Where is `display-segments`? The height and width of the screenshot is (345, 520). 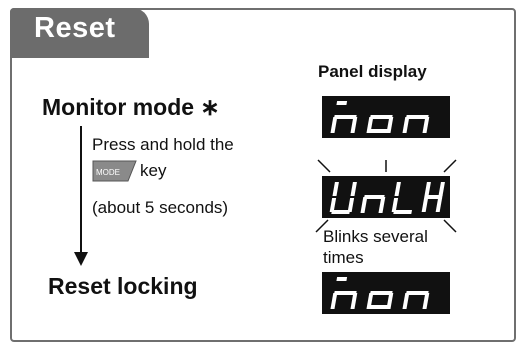
display-segments is located at coordinates (380, 293).